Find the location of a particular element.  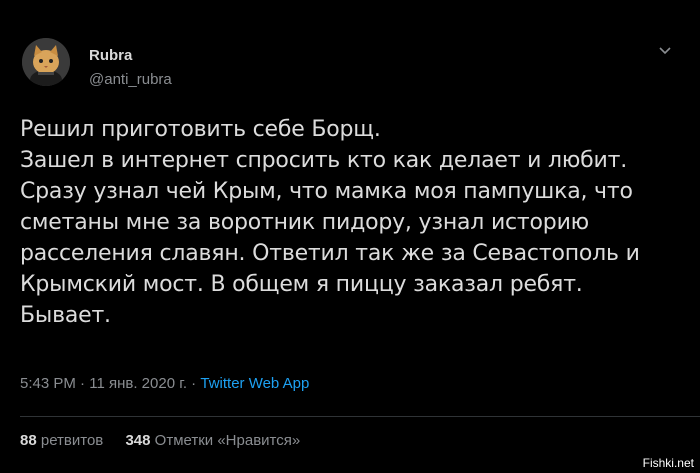

author-name: Rubra is located at coordinates (110, 55).